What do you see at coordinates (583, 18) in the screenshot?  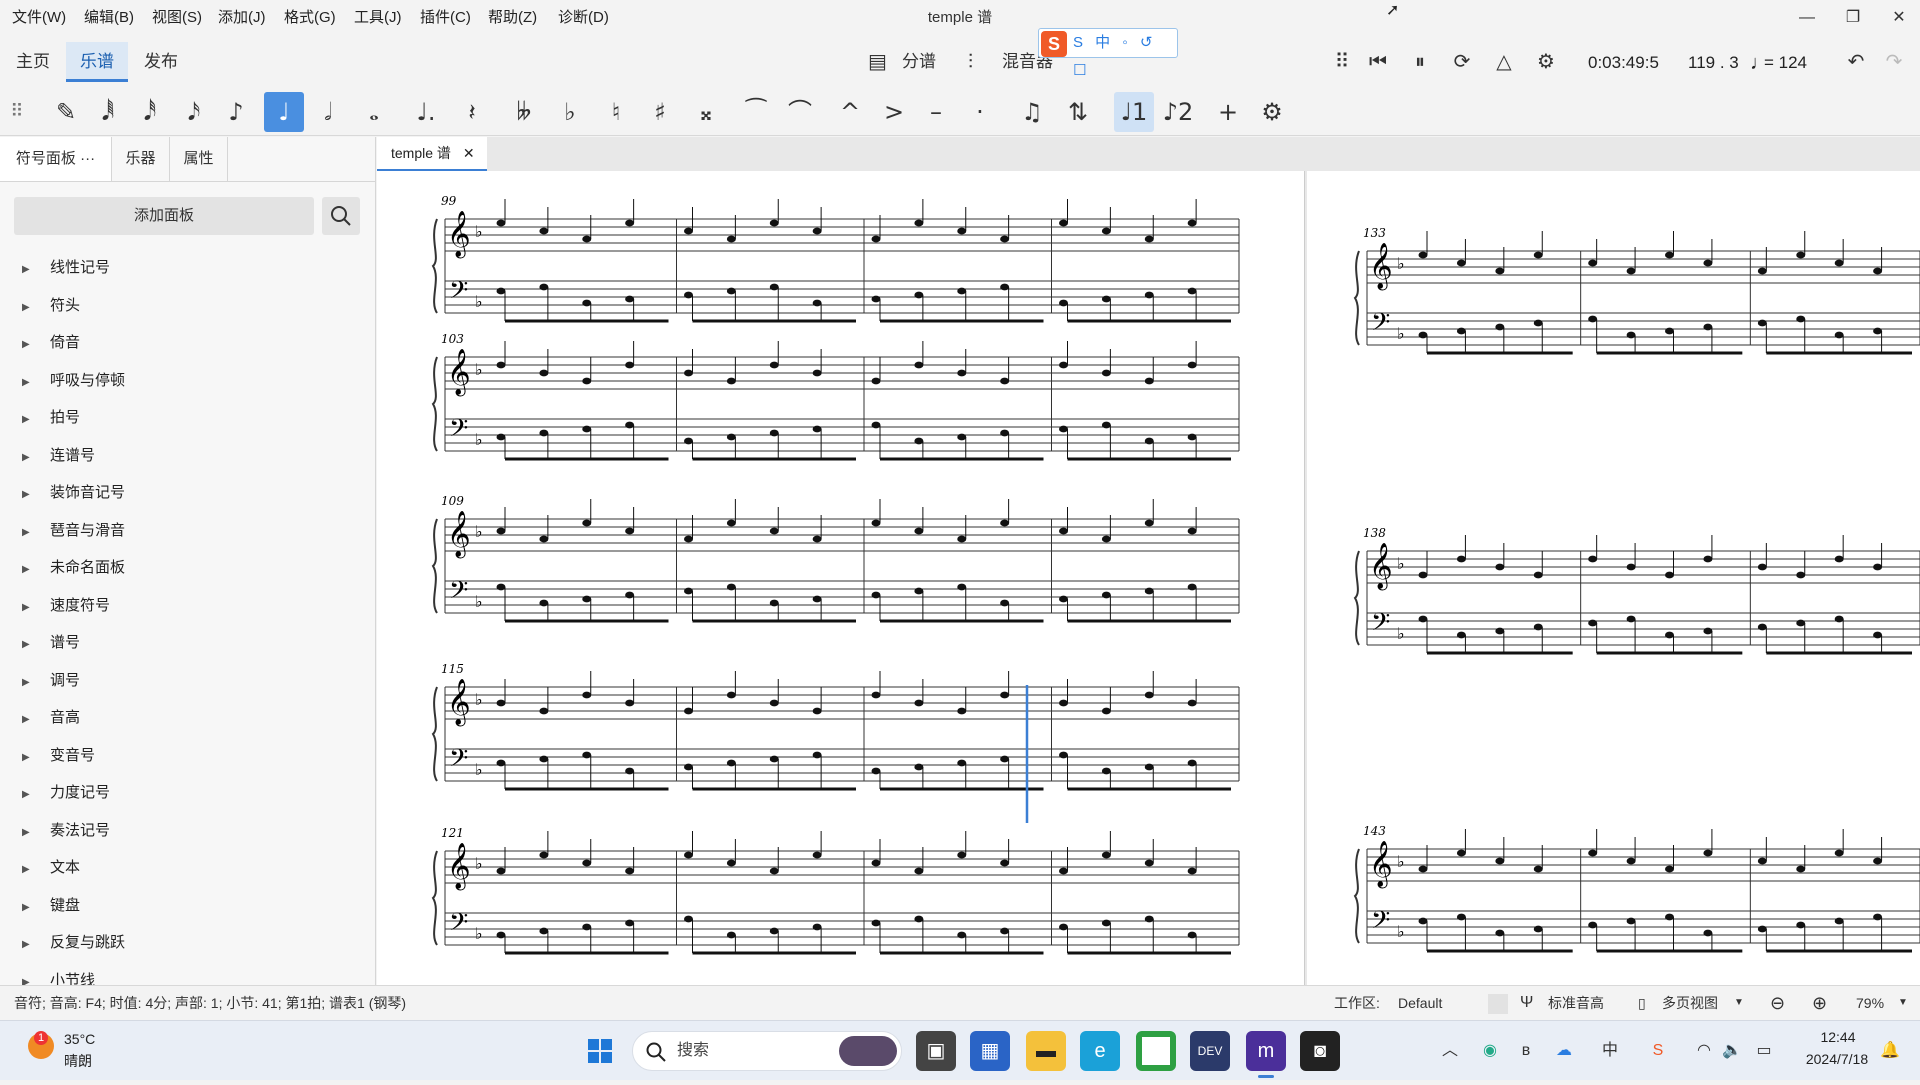 I see `menu-diagnostics: 诊断(D)` at bounding box center [583, 18].